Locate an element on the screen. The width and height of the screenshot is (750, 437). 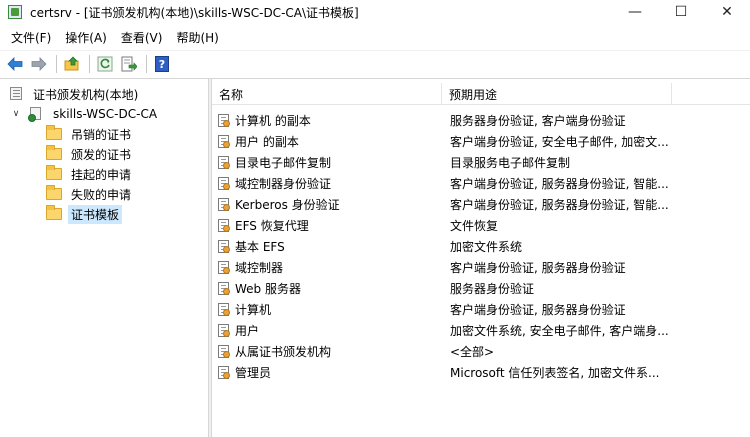
tree-item-label: 挂起的申请 is located at coordinates (101, 174).